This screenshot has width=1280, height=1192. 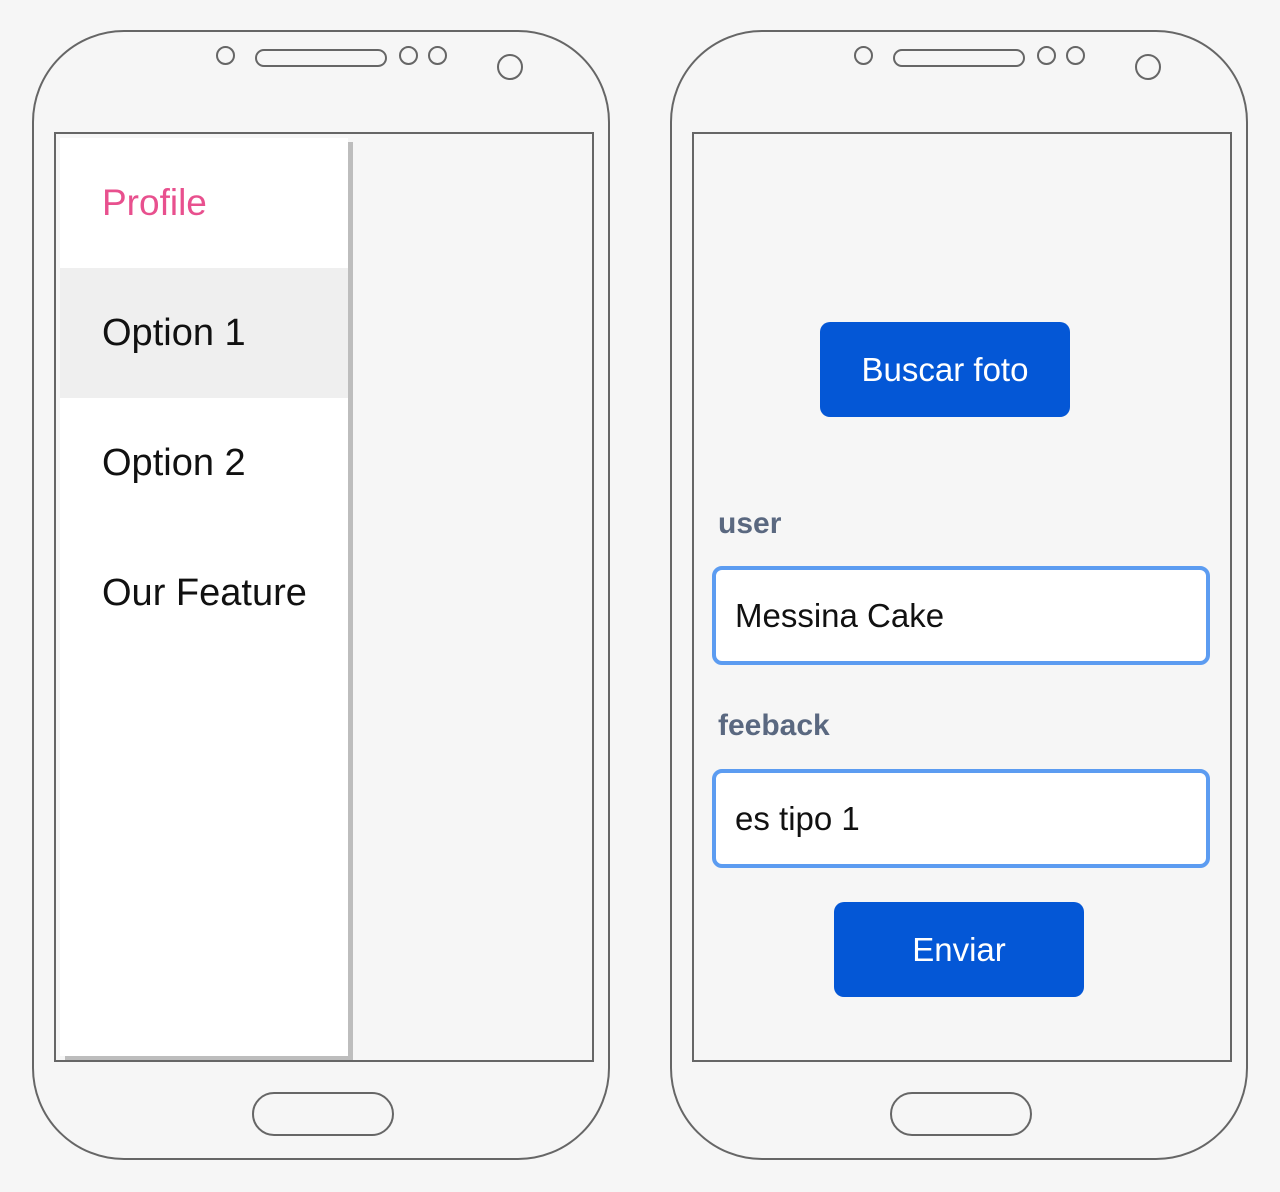 I want to click on user-input, so click(x=961, y=615).